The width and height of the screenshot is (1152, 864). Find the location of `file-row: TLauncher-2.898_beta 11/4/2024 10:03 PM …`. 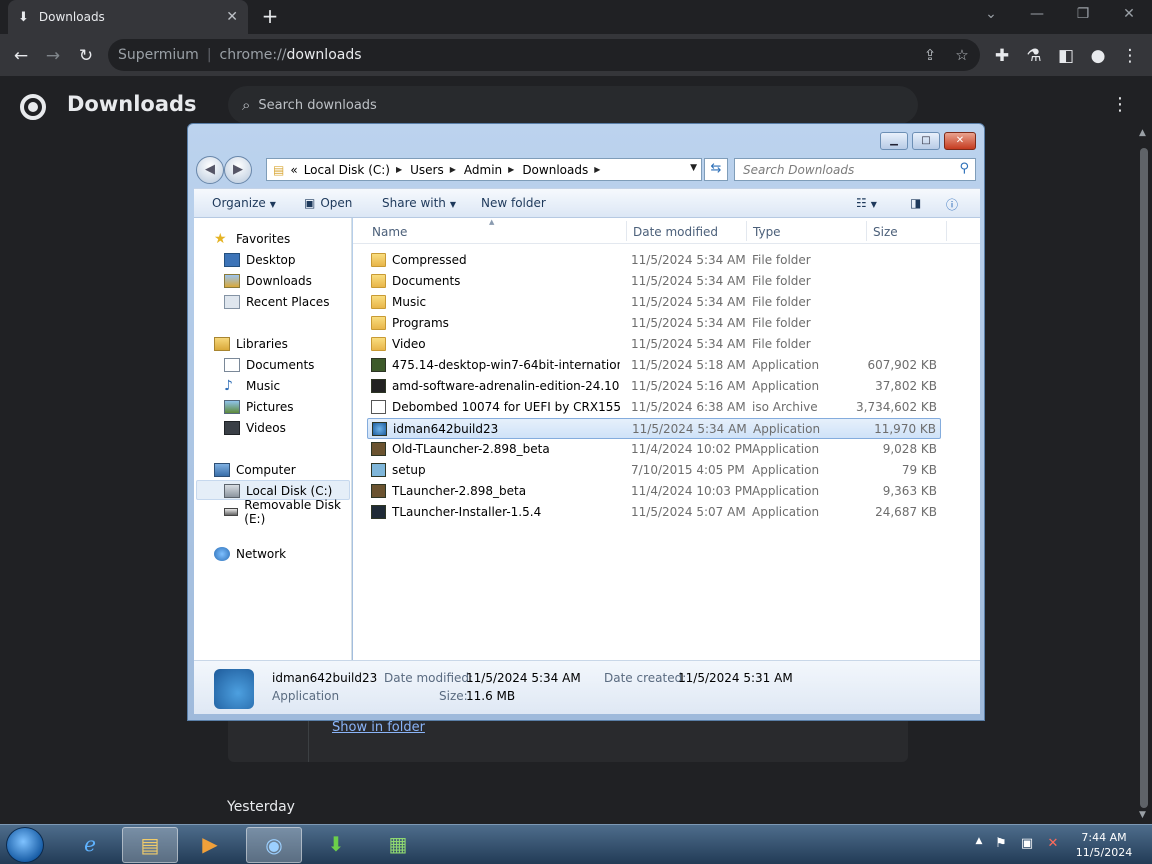

file-row: TLauncher-2.898_beta 11/4/2024 10:03 PM … is located at coordinates (654, 491).